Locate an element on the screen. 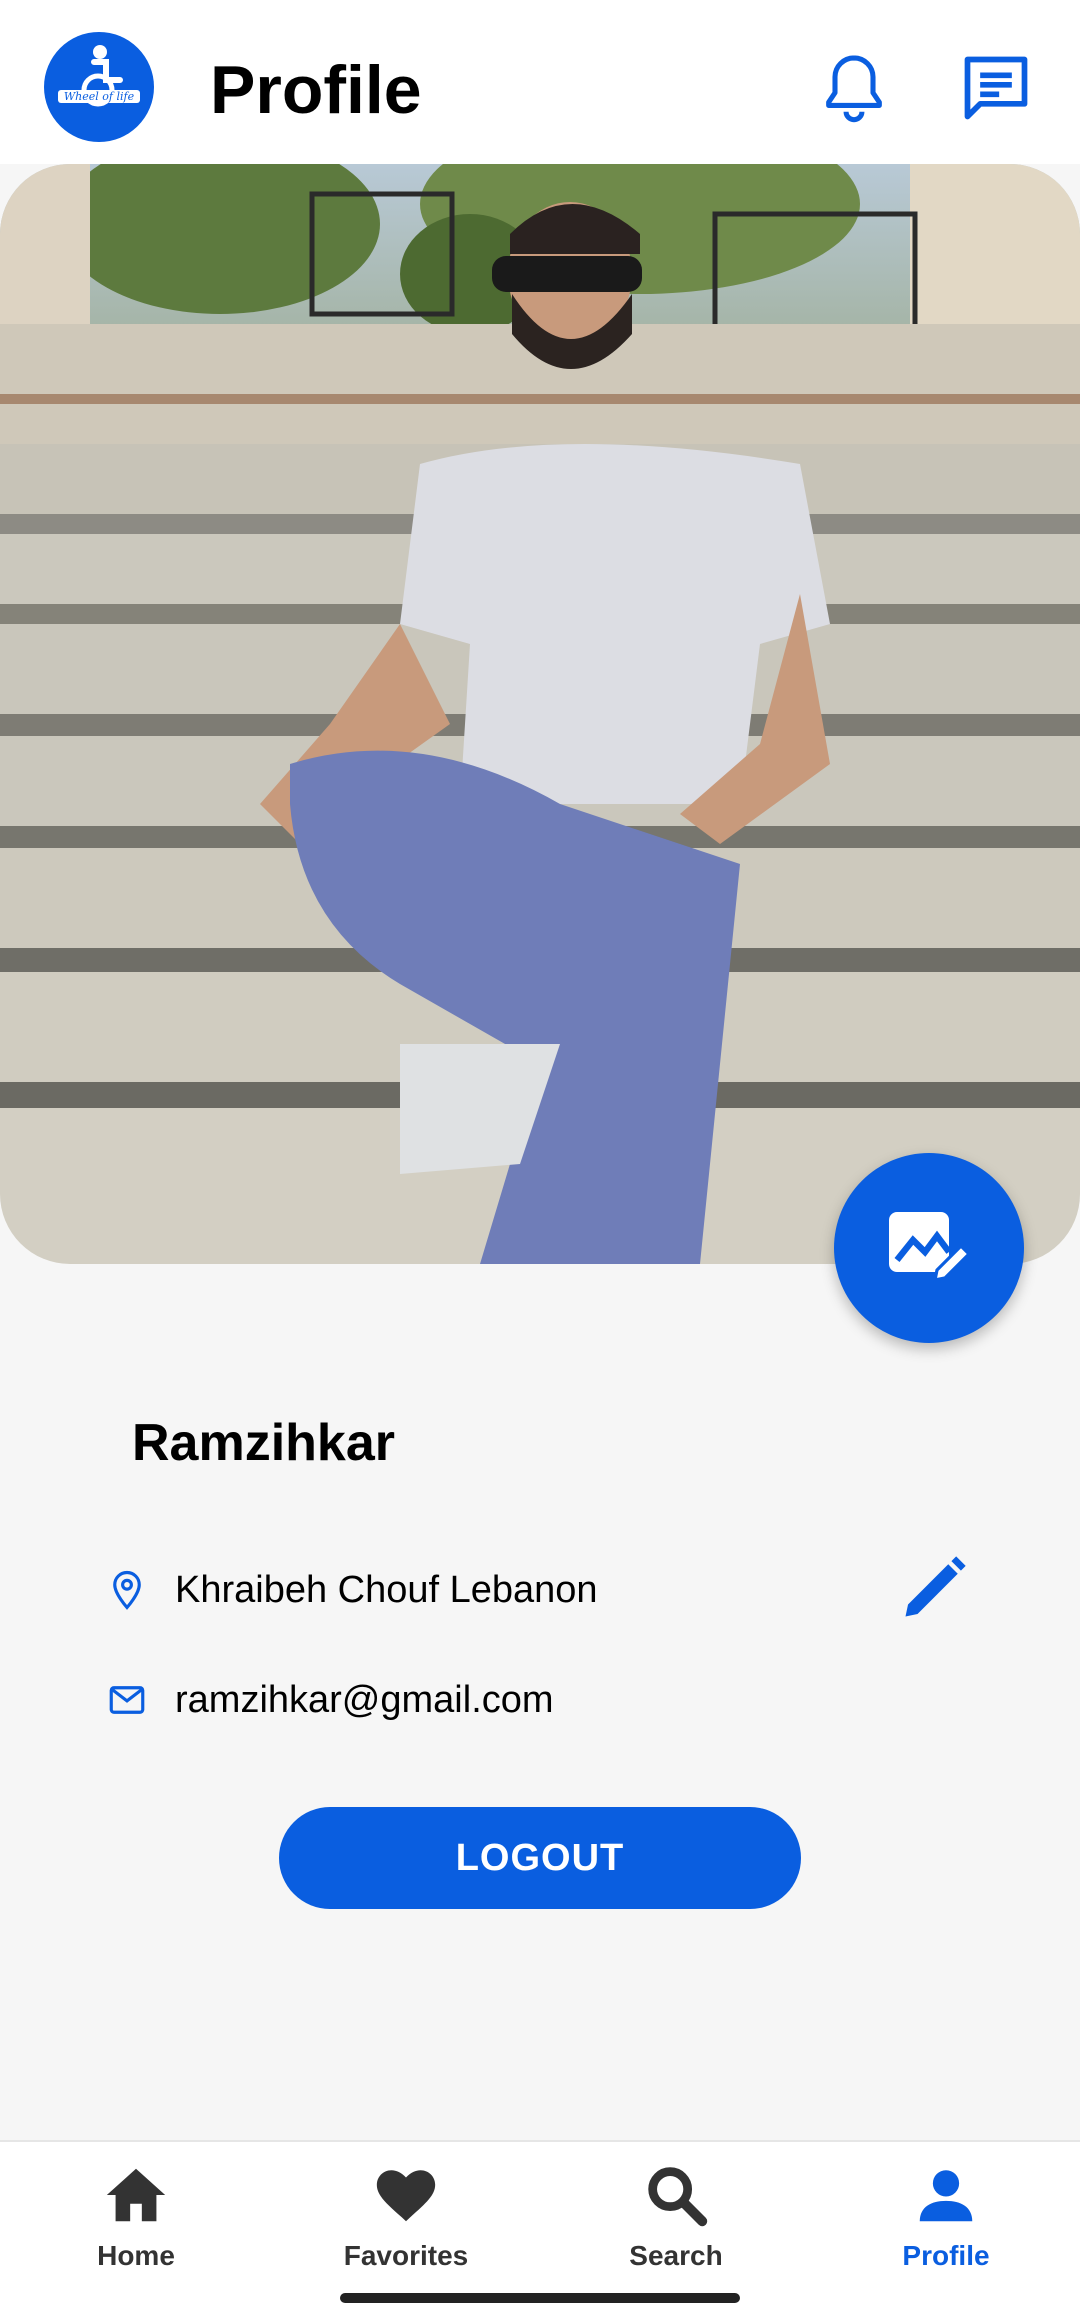  nav-label-home: Home is located at coordinates (136, 2255).